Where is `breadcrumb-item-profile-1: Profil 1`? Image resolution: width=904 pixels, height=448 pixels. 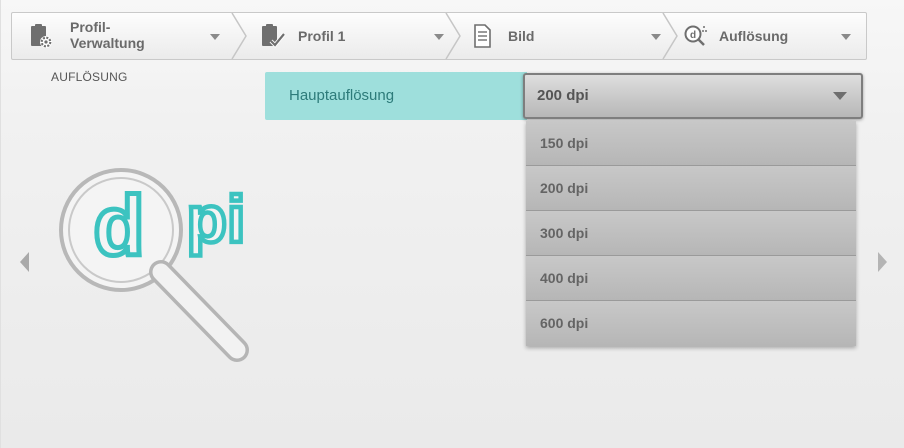
breadcrumb-item-profile-1: Profil 1 is located at coordinates (347, 36).